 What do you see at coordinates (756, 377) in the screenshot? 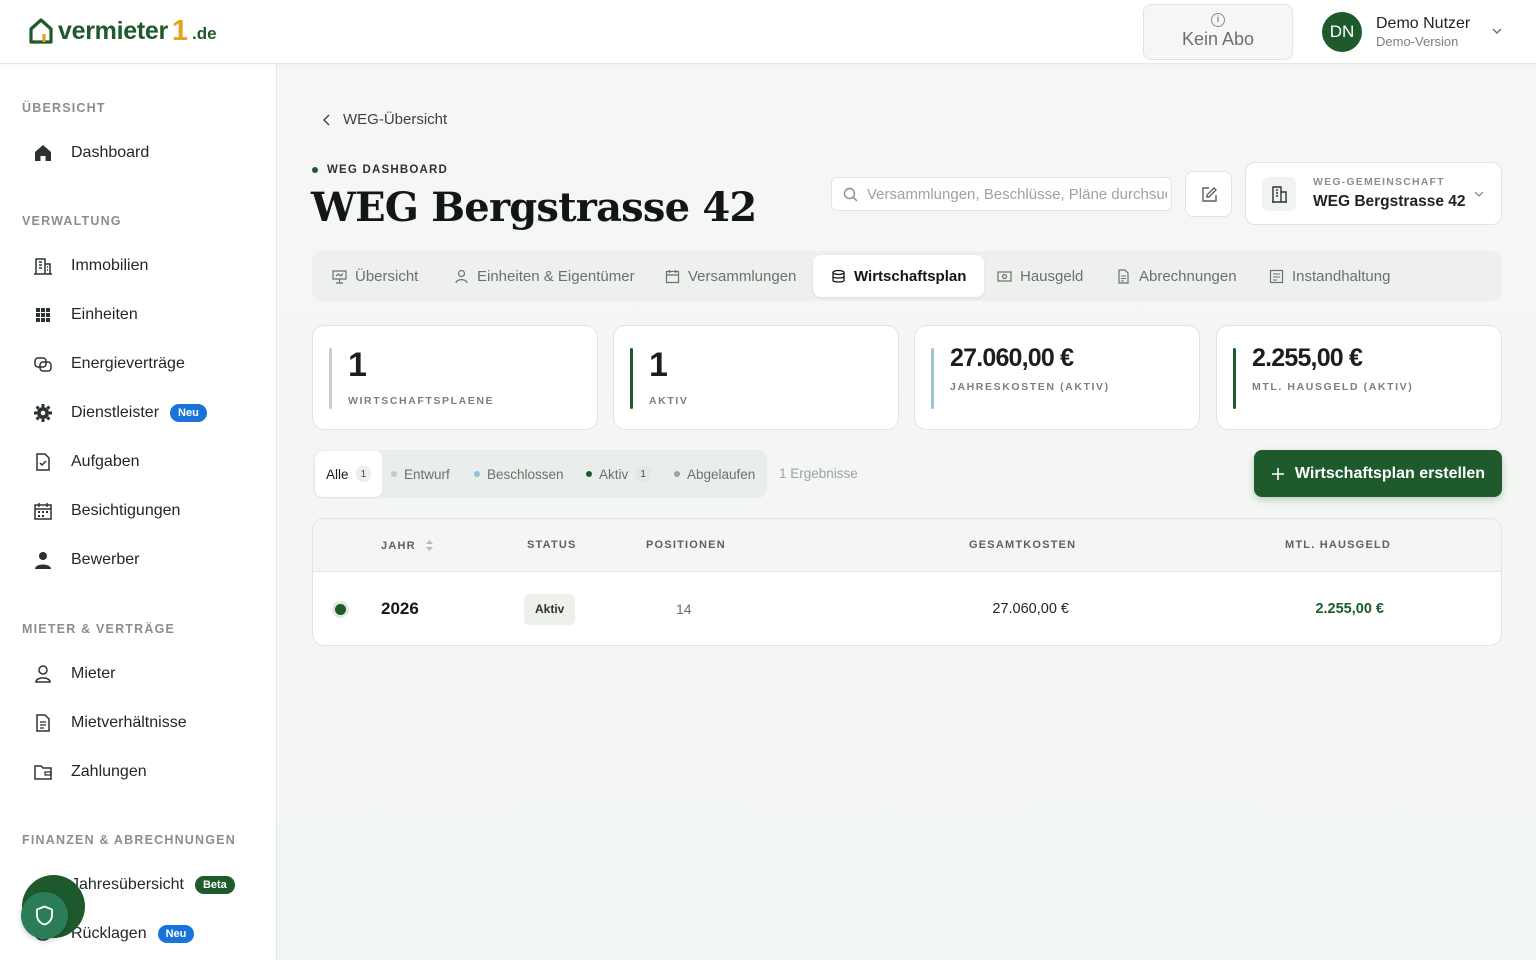
I see `stat-card-aktiv: 1 AKTIV` at bounding box center [756, 377].